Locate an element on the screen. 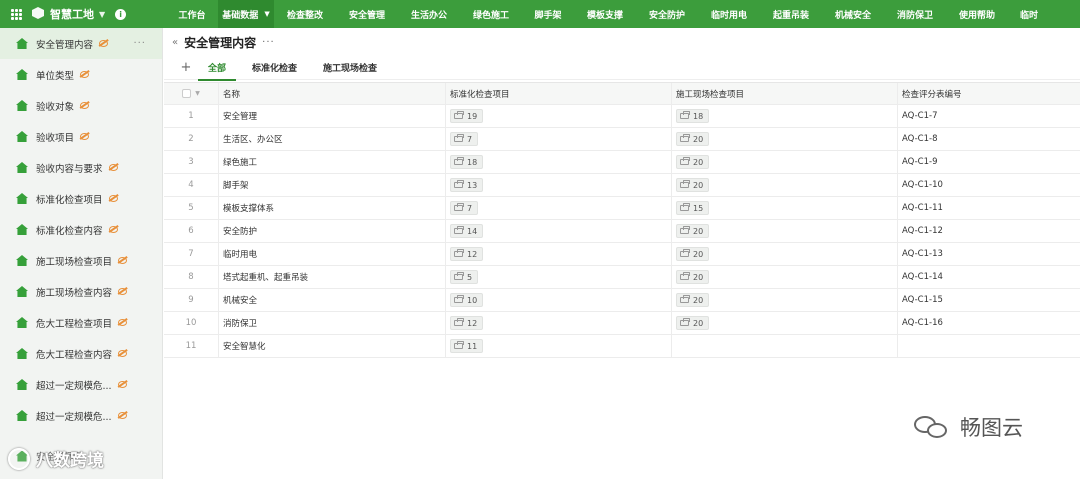  site-items-cell is located at coordinates (784, 346).